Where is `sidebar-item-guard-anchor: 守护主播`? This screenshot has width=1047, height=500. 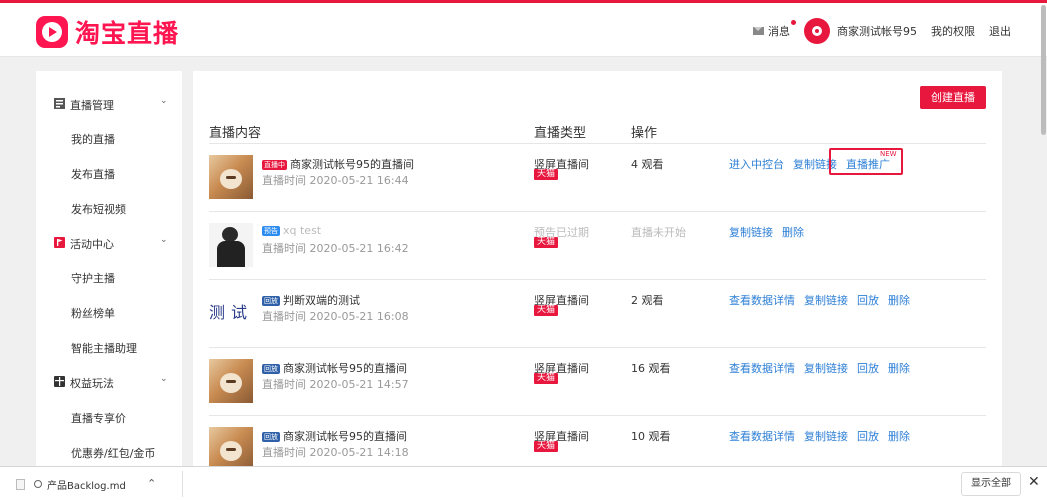
sidebar-item-guard-anchor: 守护主播 is located at coordinates (93, 278).